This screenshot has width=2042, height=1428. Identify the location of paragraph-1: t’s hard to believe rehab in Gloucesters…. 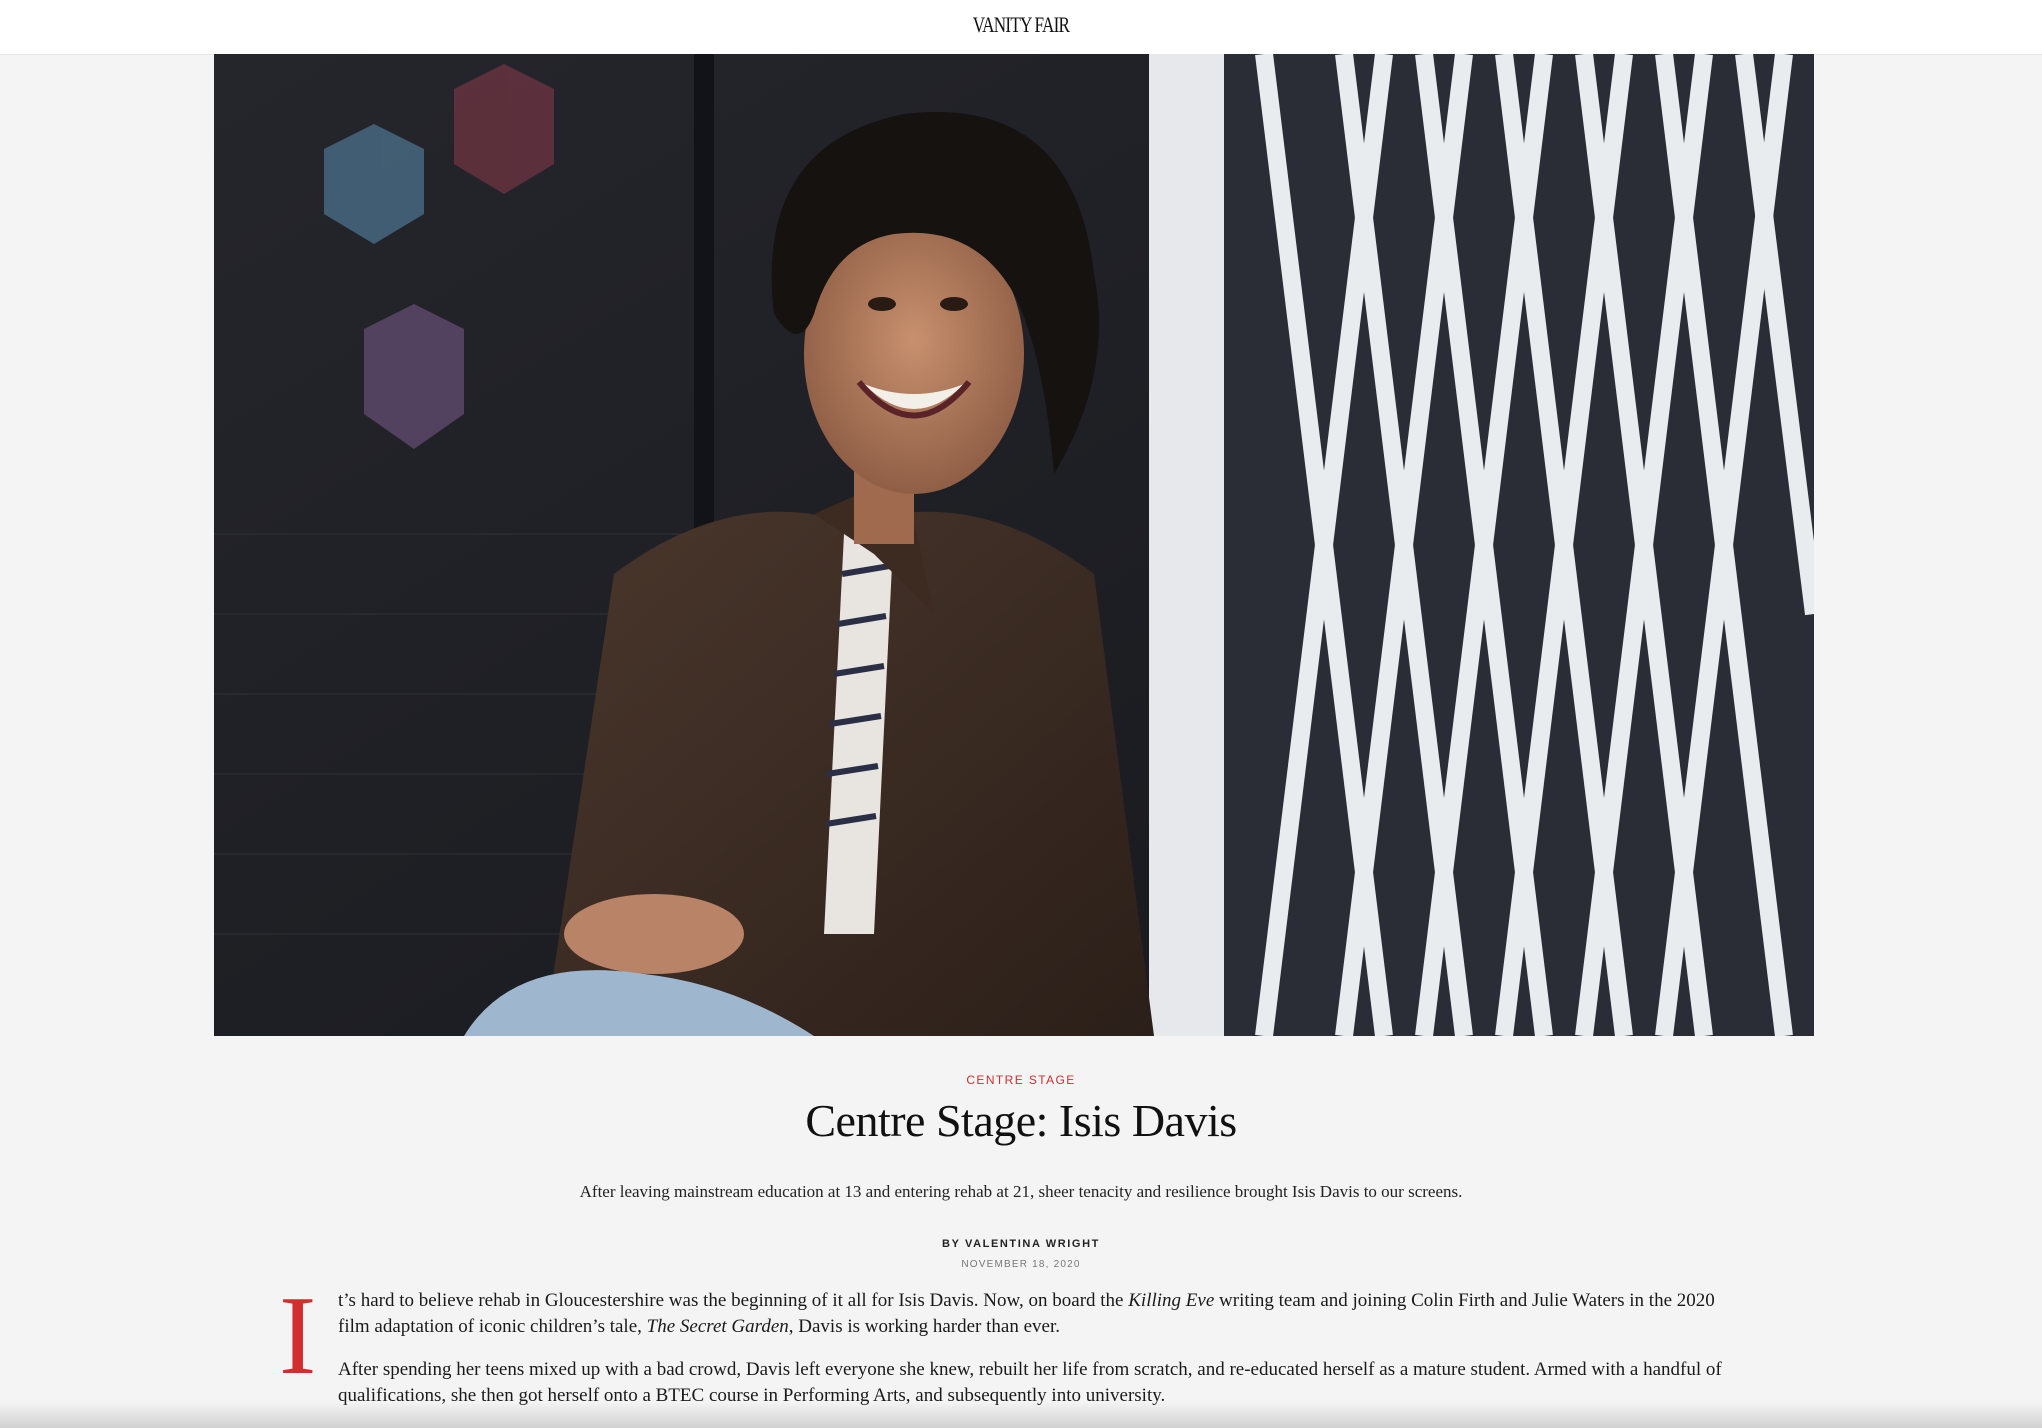
(1038, 1314).